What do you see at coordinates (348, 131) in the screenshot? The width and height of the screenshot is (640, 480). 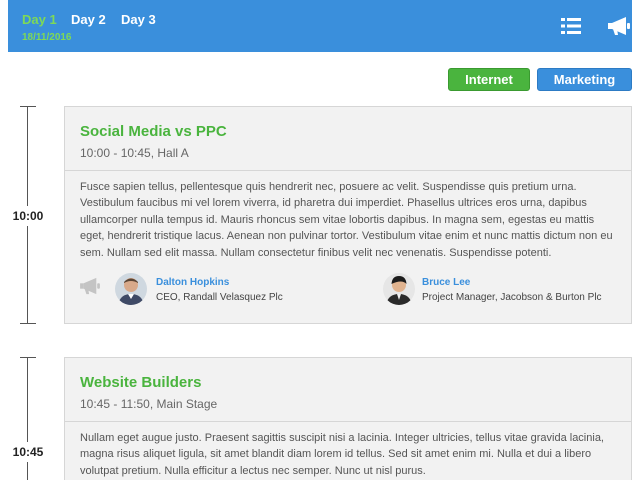 I see `session-title: Social Media vs PPC` at bounding box center [348, 131].